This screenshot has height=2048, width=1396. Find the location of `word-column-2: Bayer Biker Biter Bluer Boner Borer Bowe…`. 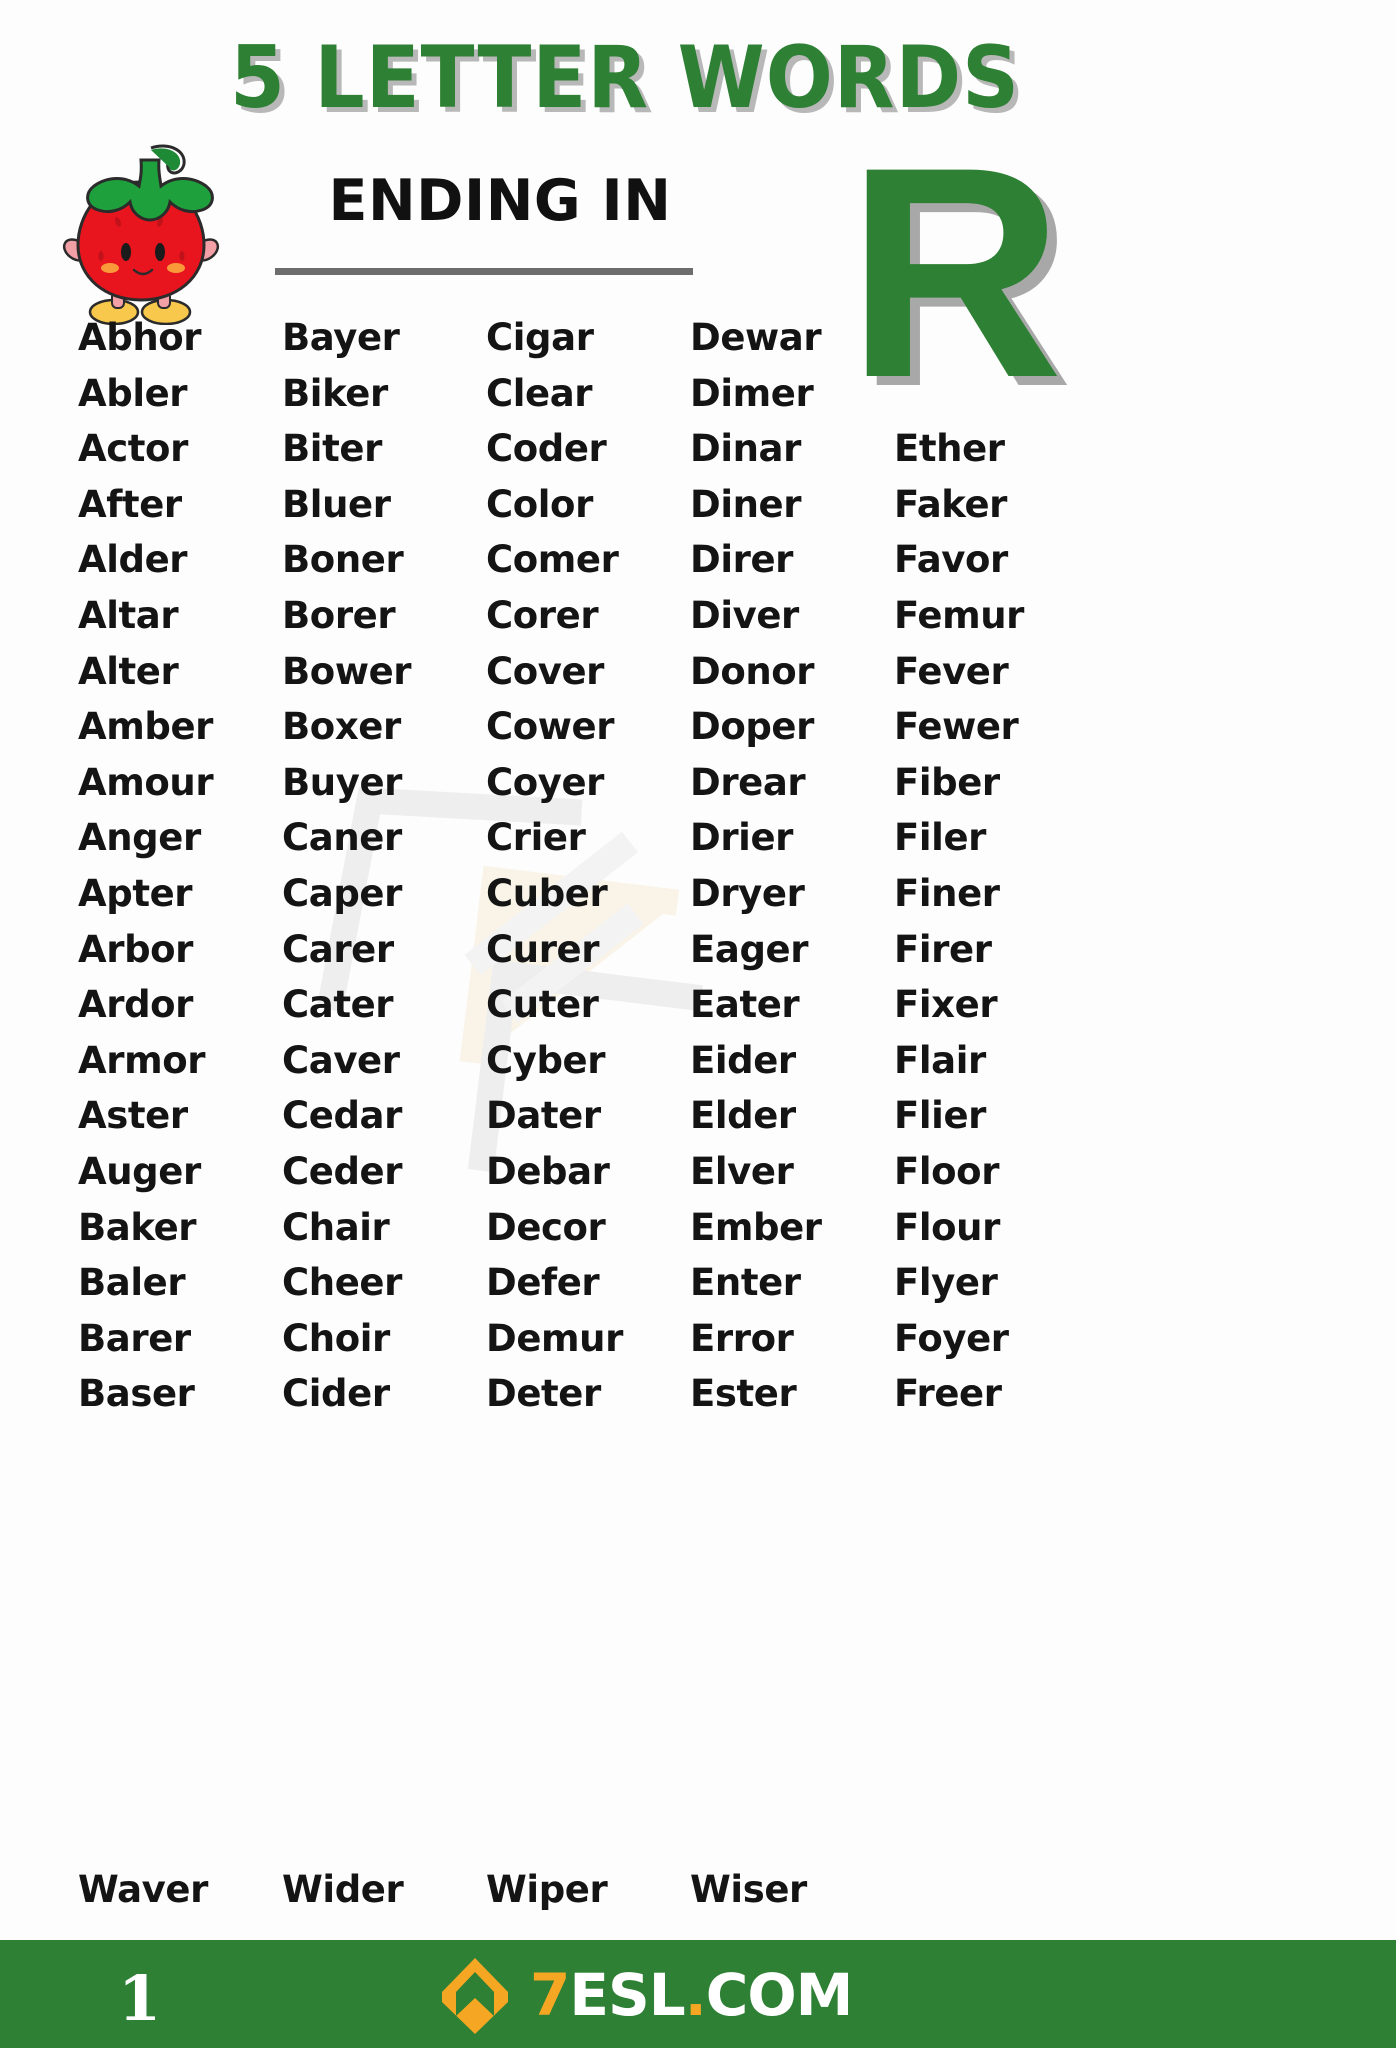

word-column-2: Bayer Biker Biter Bluer Boner Borer Bowe… is located at coordinates (384, 866).